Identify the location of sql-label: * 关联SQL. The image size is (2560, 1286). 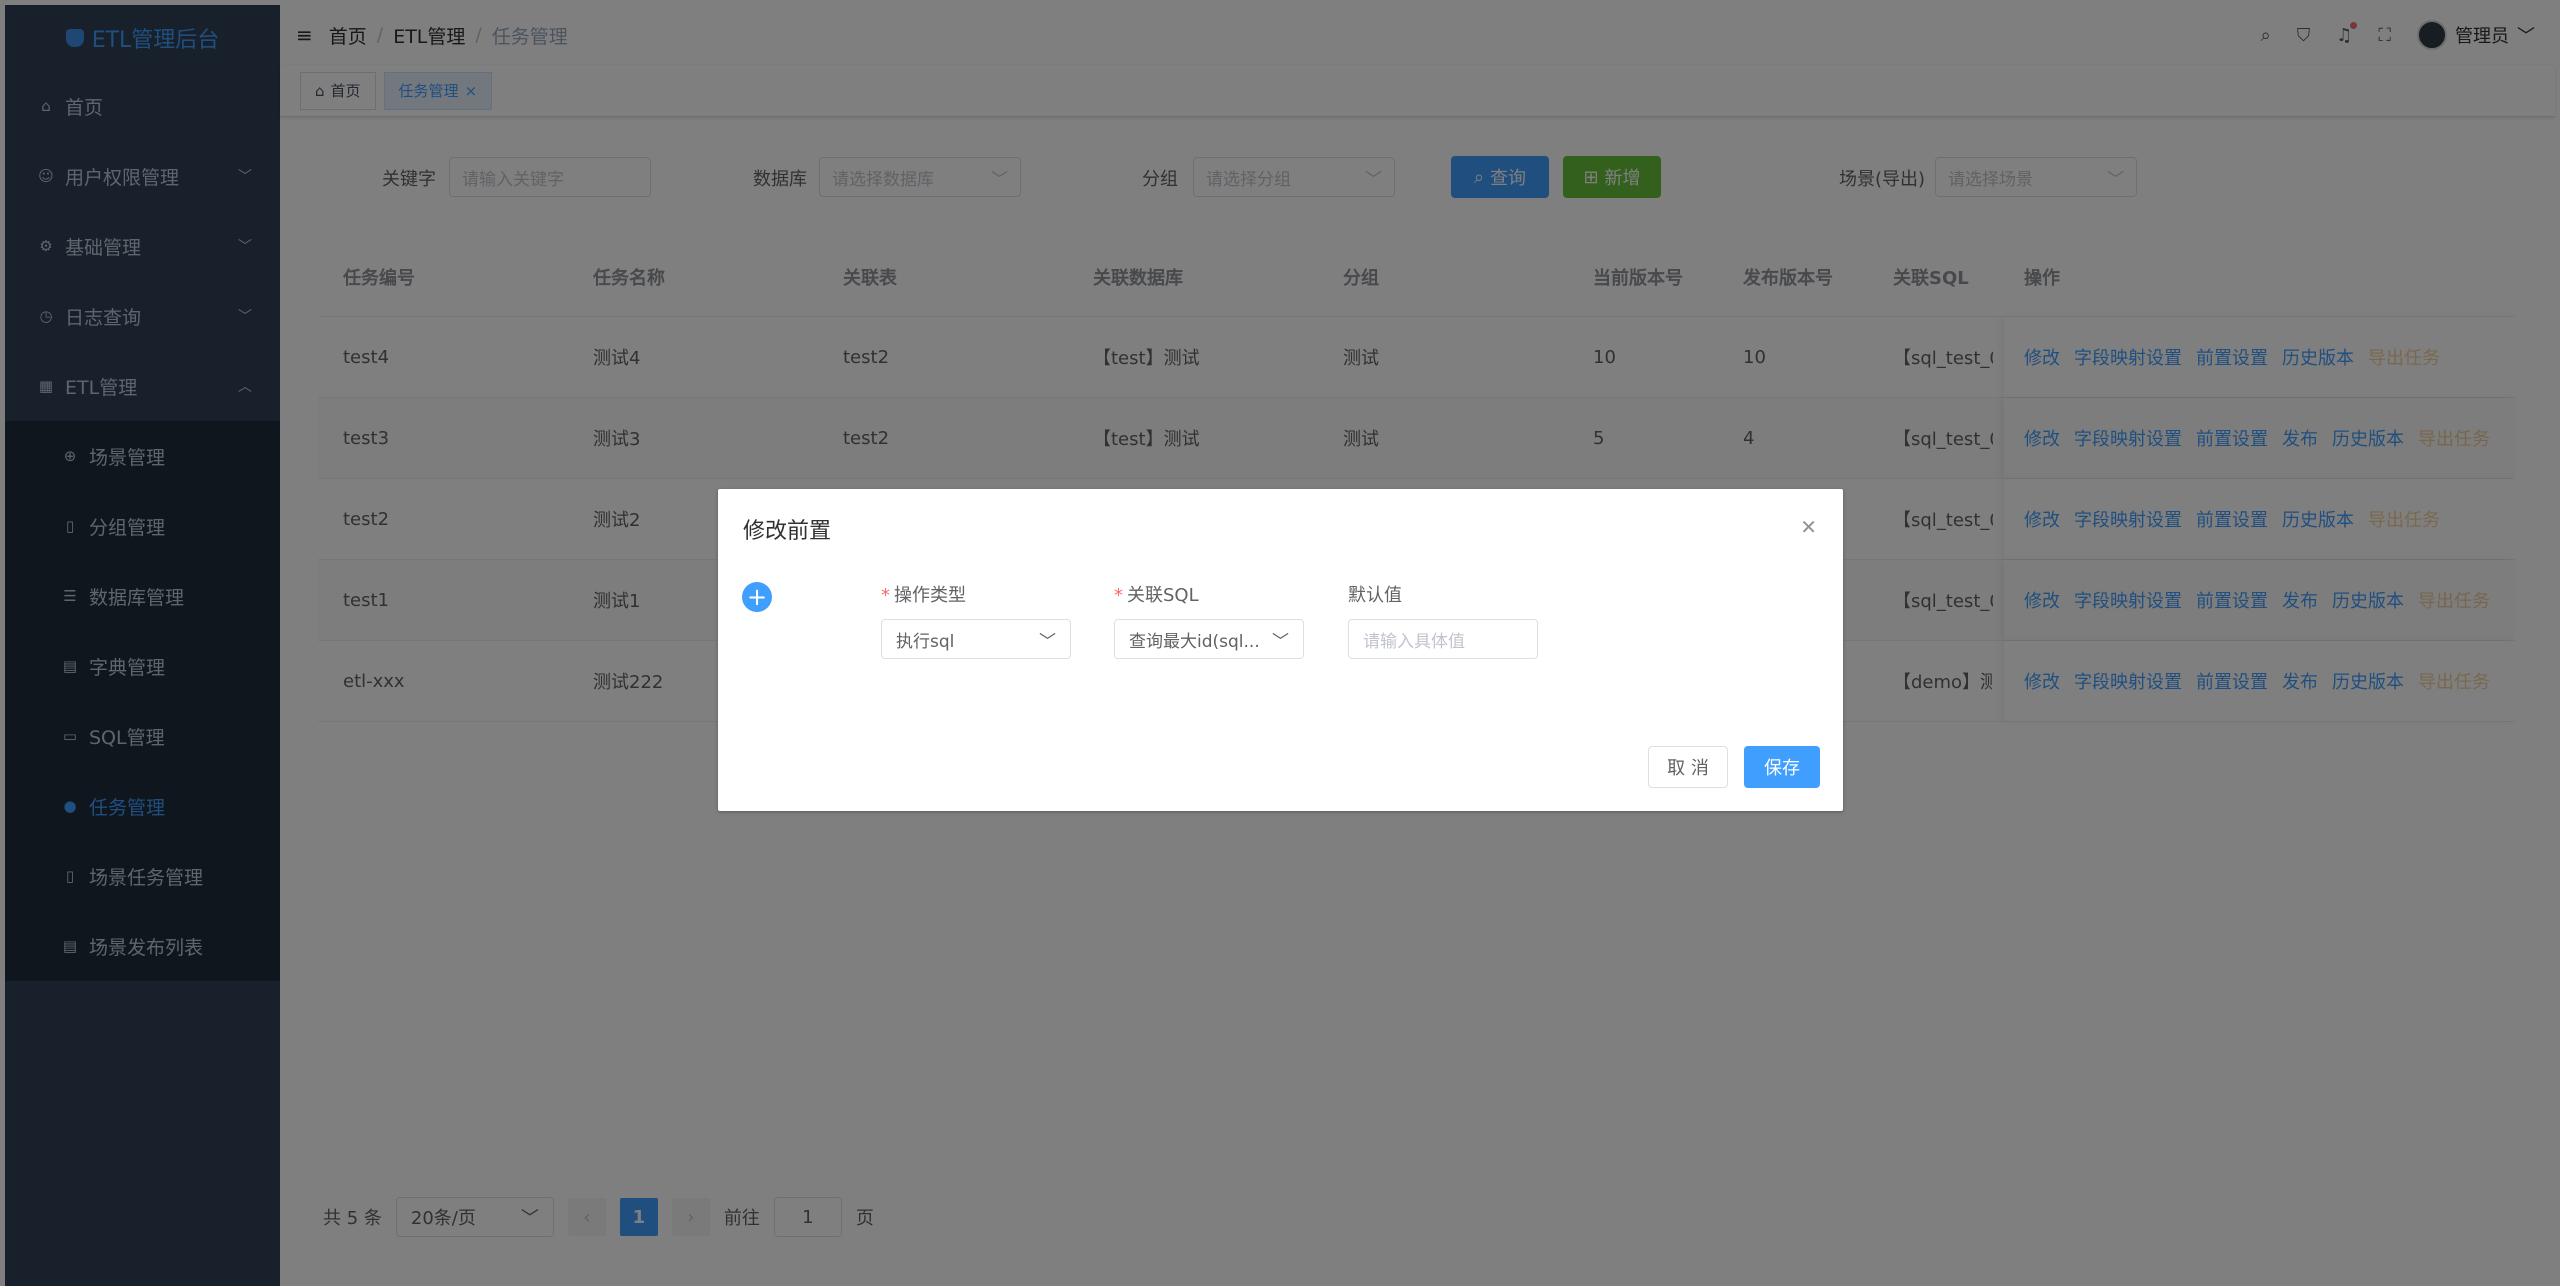
(1156, 594).